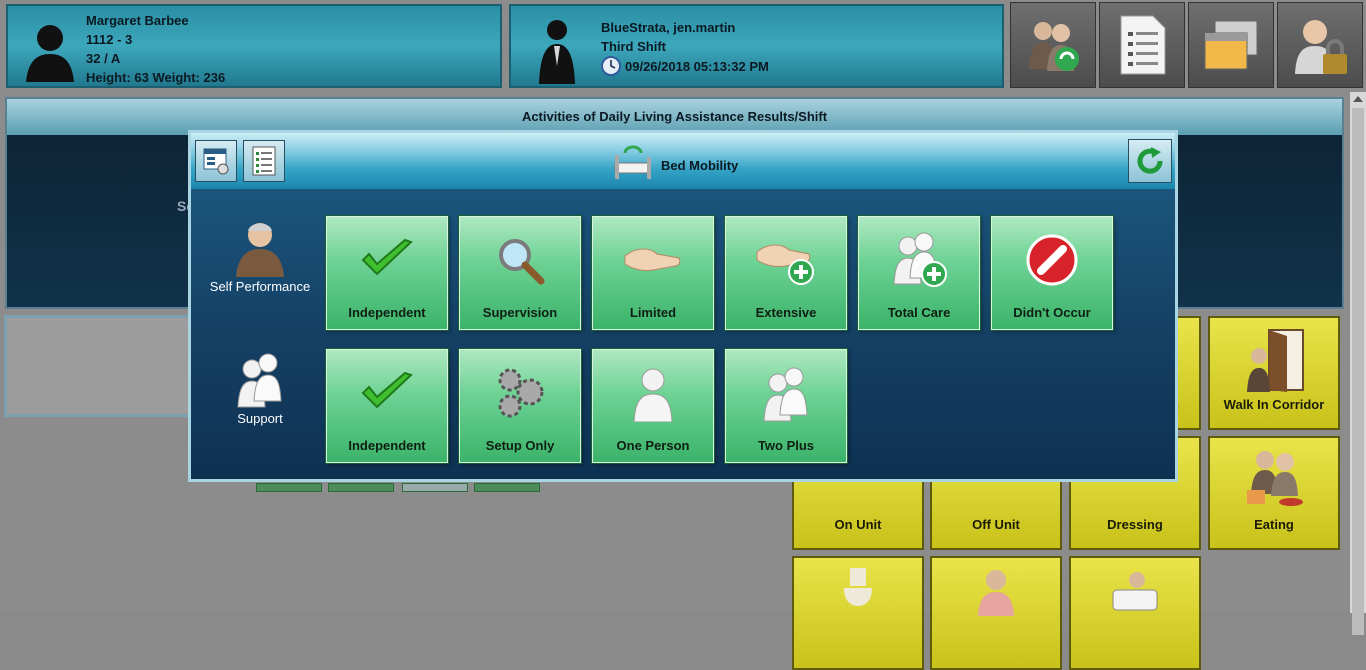 This screenshot has height=670, width=1366. Describe the element at coordinates (858, 587) in the screenshot. I see `toilet-icon` at that location.